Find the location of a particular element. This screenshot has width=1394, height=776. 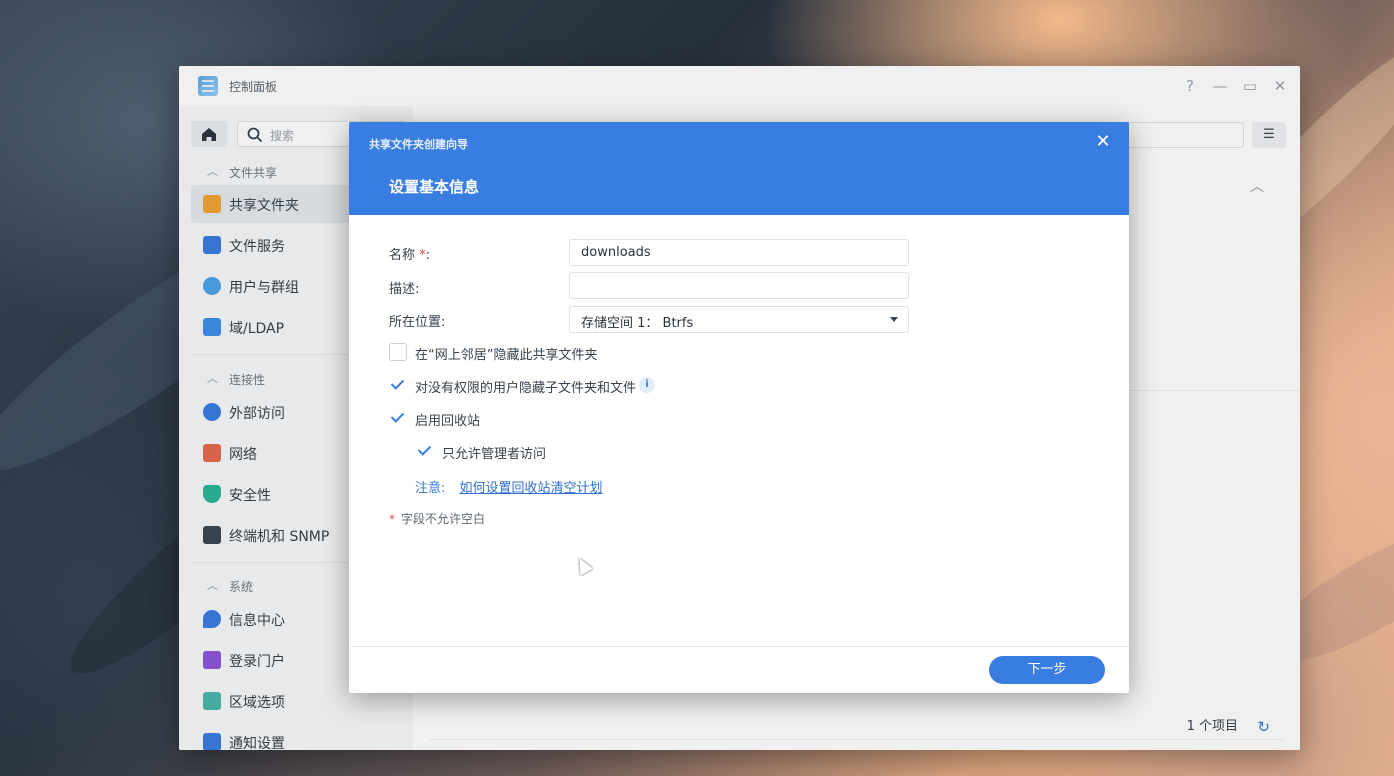

location-label: 所在位置: is located at coordinates (417, 322).